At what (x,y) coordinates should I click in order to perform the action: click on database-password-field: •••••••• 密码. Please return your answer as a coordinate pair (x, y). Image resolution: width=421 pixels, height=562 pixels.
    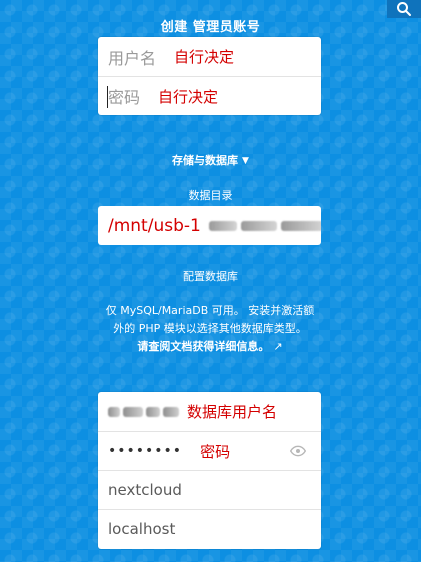
    Looking at the image, I should click on (209, 450).